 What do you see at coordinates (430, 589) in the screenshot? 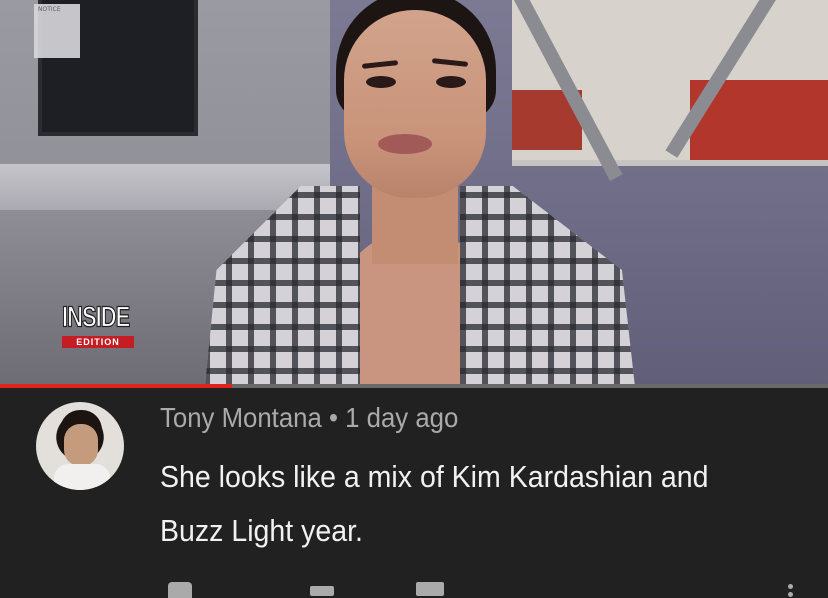
I see `reply-icon` at bounding box center [430, 589].